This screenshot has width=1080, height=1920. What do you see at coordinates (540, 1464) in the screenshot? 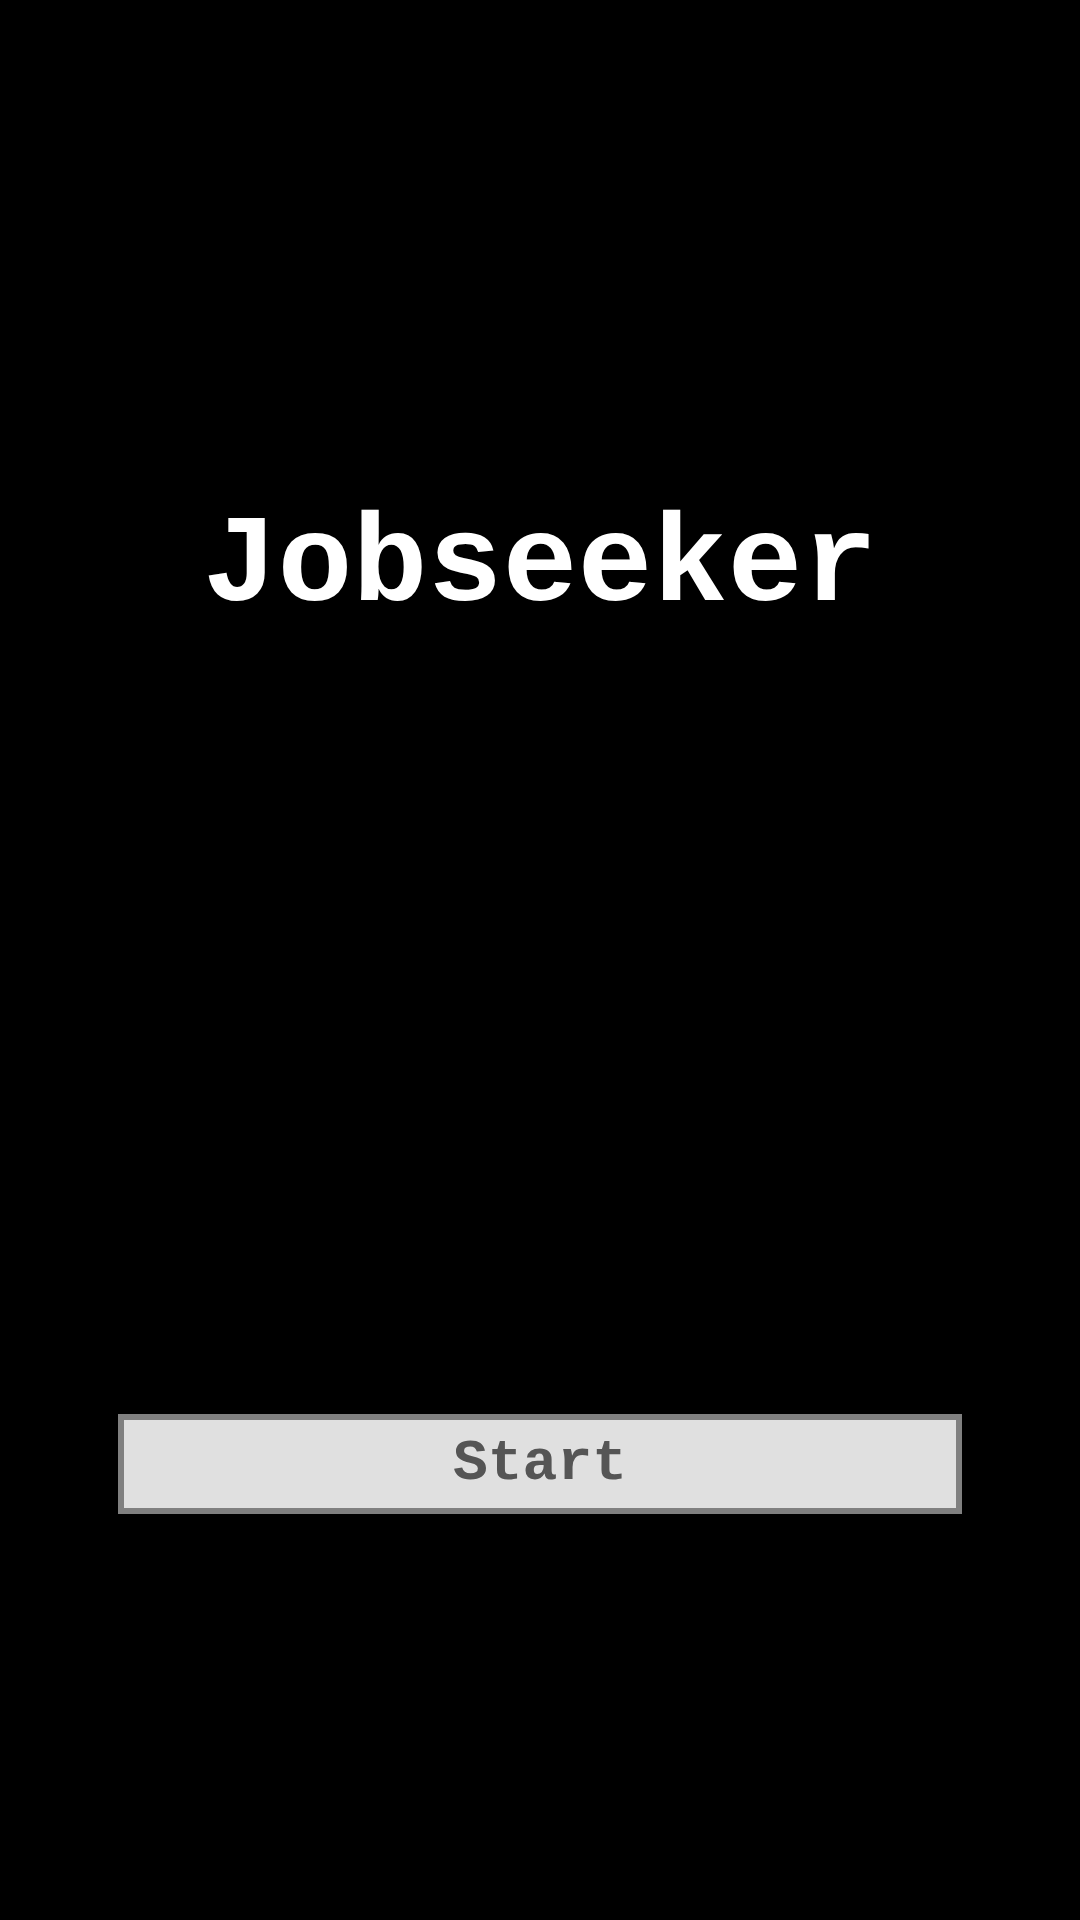
I see `start-button: Start` at bounding box center [540, 1464].